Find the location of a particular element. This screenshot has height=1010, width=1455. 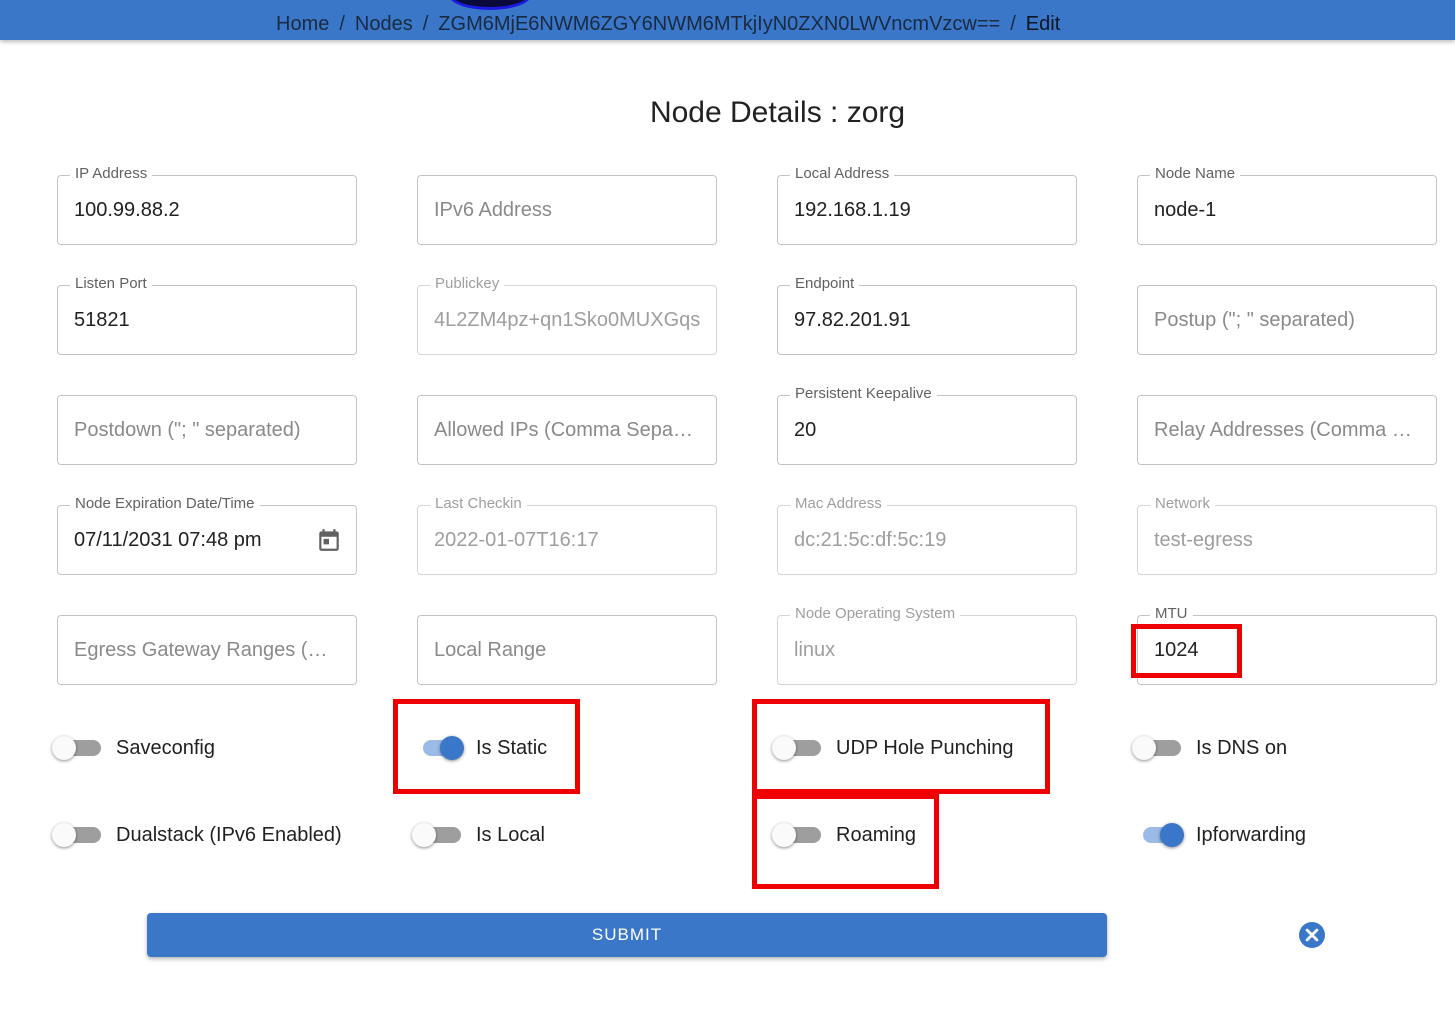

local-range-input is located at coordinates (568, 650).